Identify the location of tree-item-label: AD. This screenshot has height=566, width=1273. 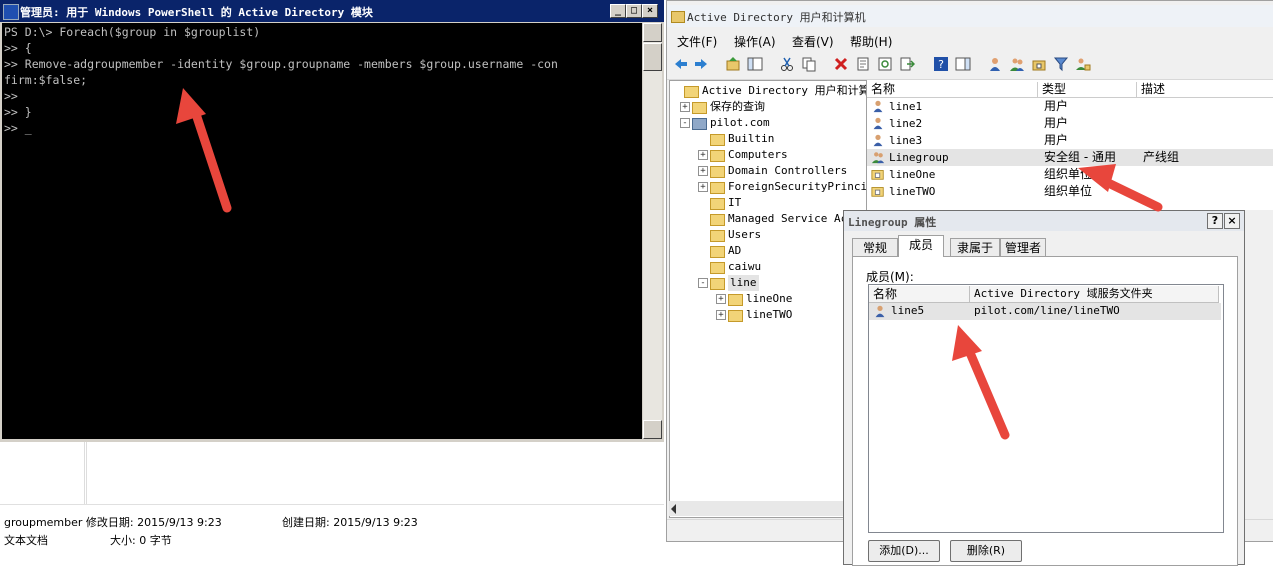
(735, 250).